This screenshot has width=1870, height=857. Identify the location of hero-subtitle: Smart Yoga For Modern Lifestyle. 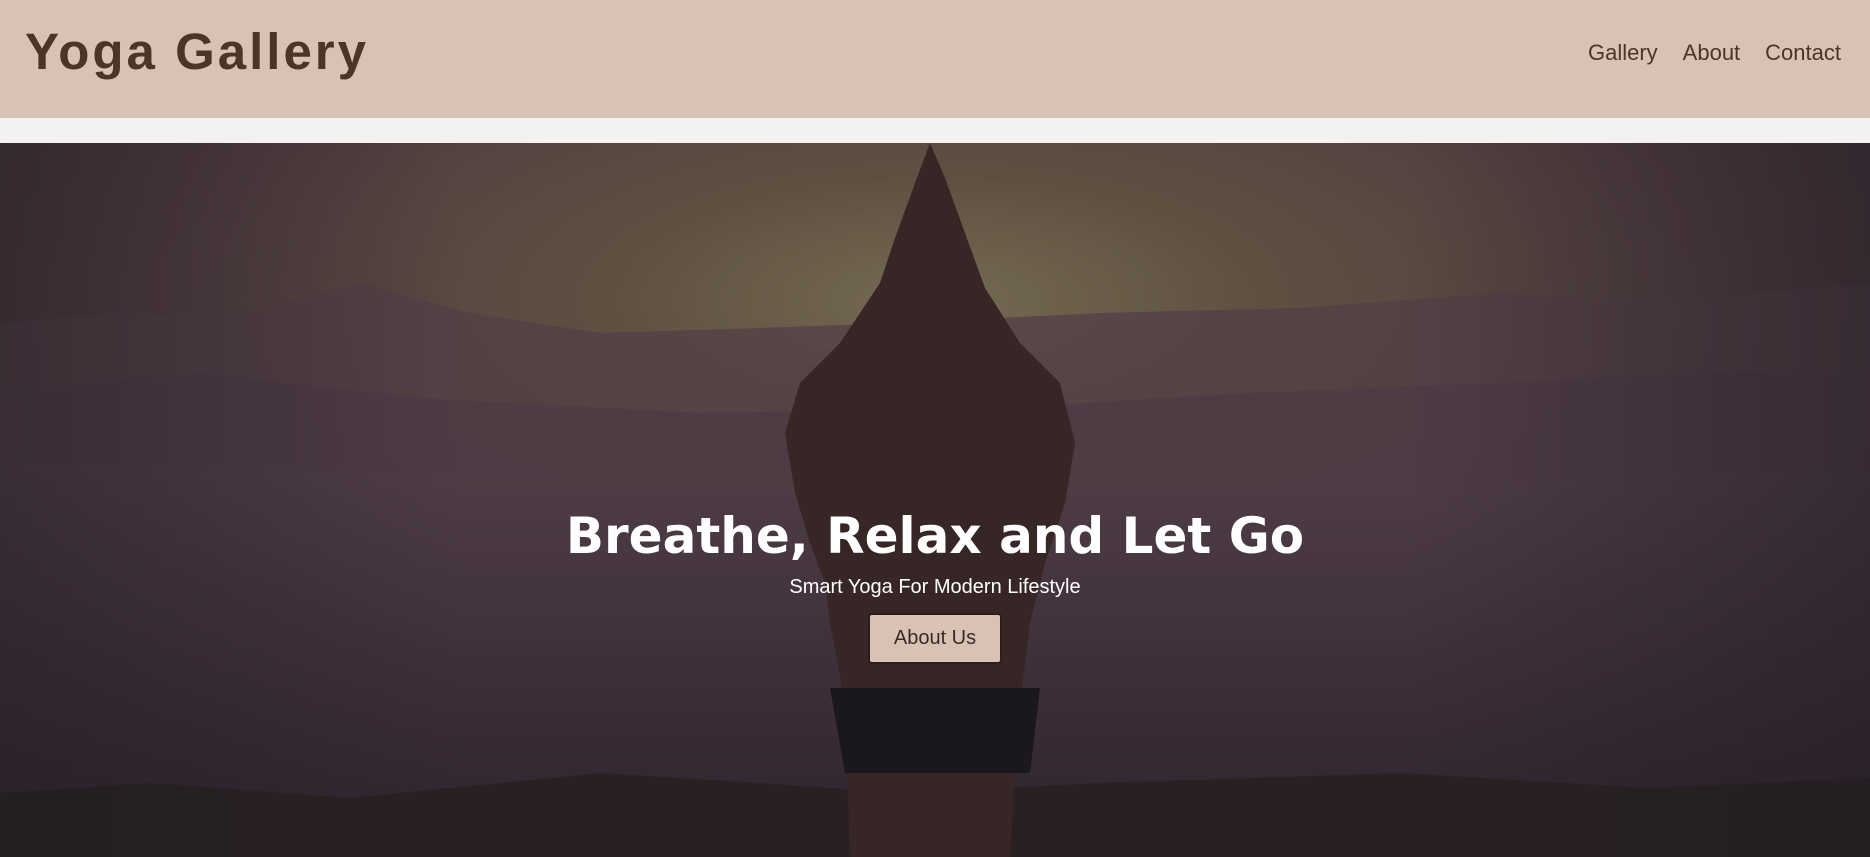
(935, 587).